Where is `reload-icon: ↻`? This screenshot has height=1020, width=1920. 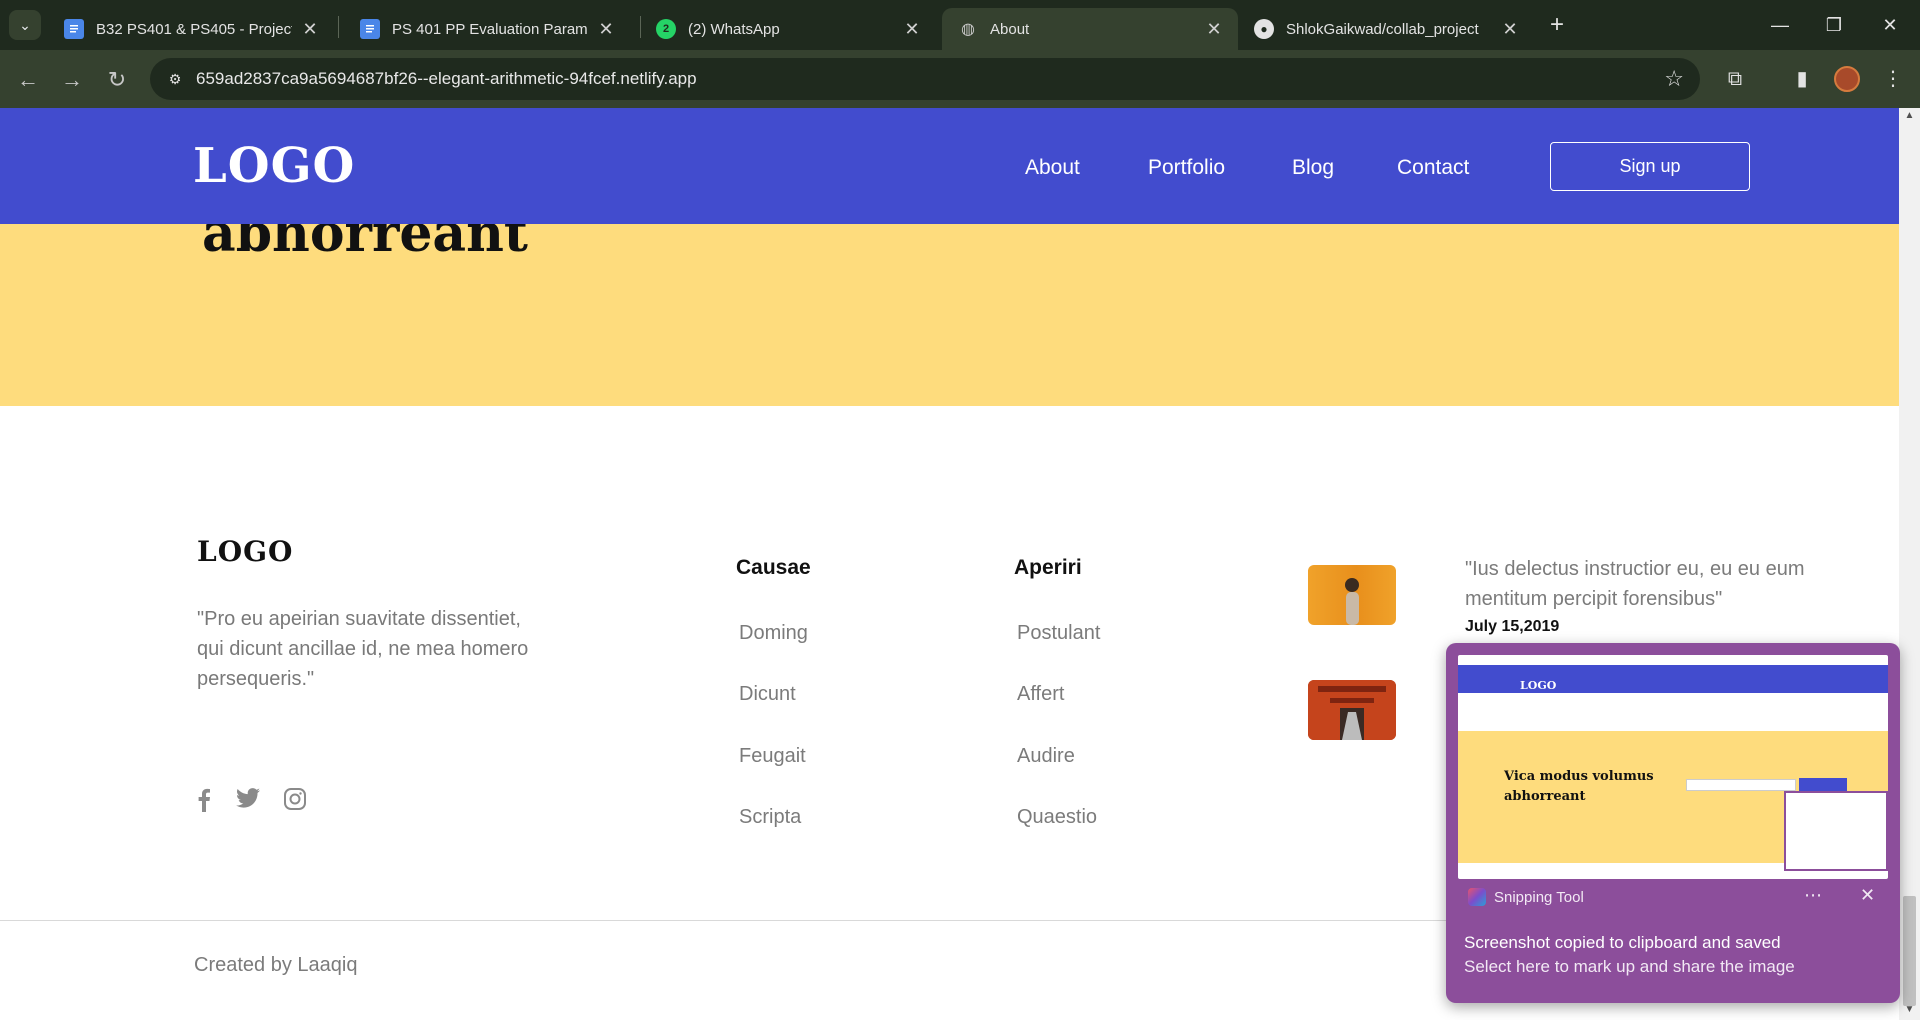 reload-icon: ↻ is located at coordinates (117, 79).